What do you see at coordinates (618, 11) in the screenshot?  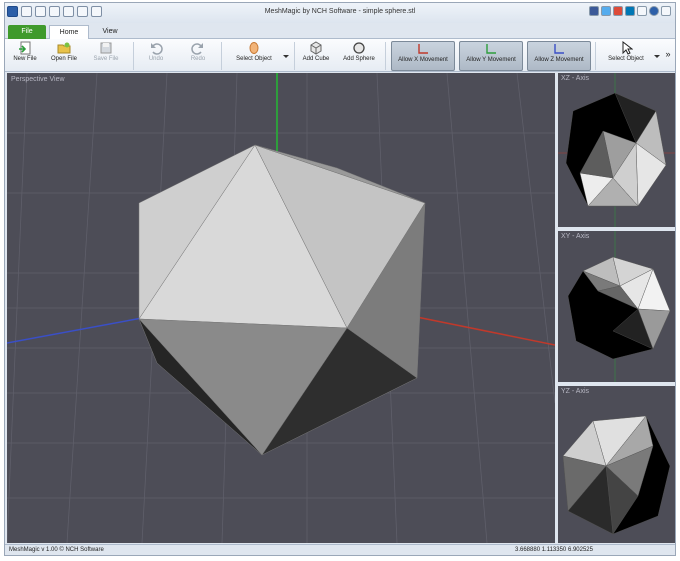 I see `google-plus-icon` at bounding box center [618, 11].